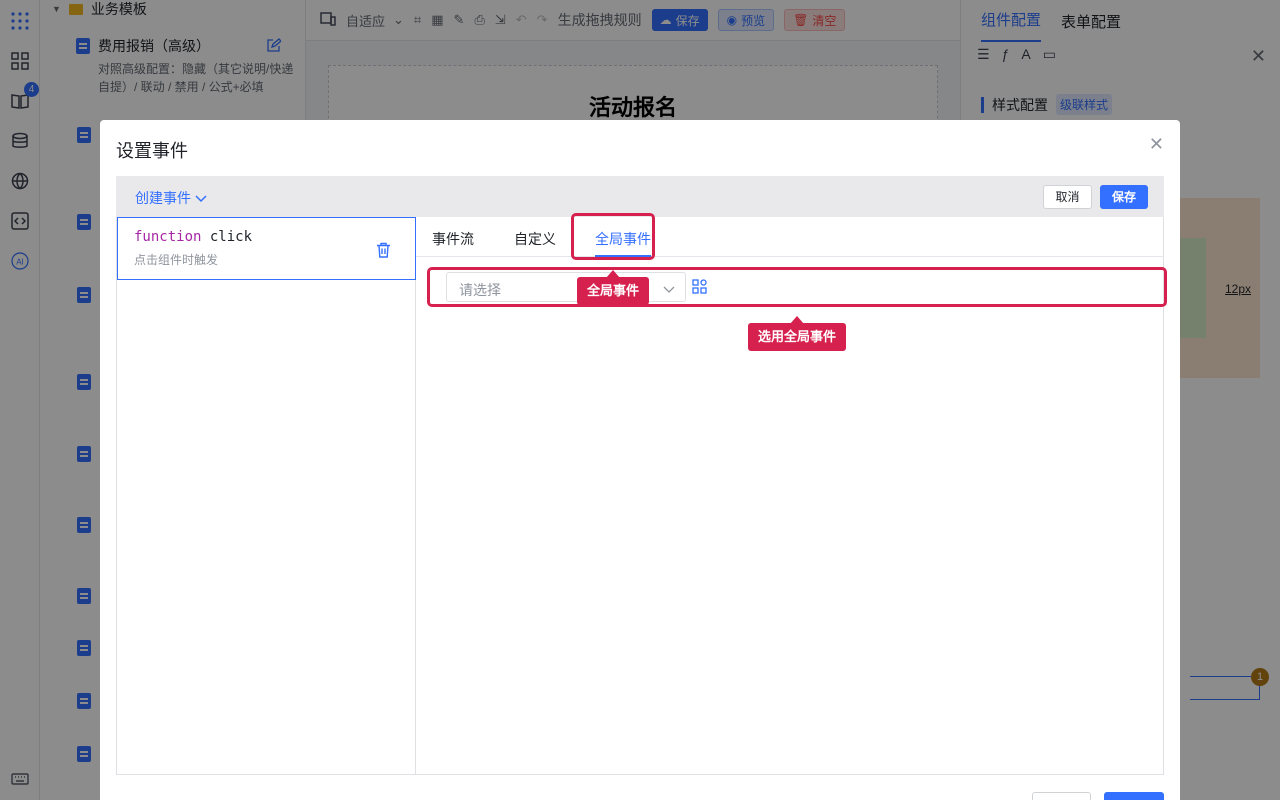 Image resolution: width=1280 pixels, height=800 pixels. Describe the element at coordinates (1061, 796) in the screenshot. I see `footer-cancel-button` at that location.